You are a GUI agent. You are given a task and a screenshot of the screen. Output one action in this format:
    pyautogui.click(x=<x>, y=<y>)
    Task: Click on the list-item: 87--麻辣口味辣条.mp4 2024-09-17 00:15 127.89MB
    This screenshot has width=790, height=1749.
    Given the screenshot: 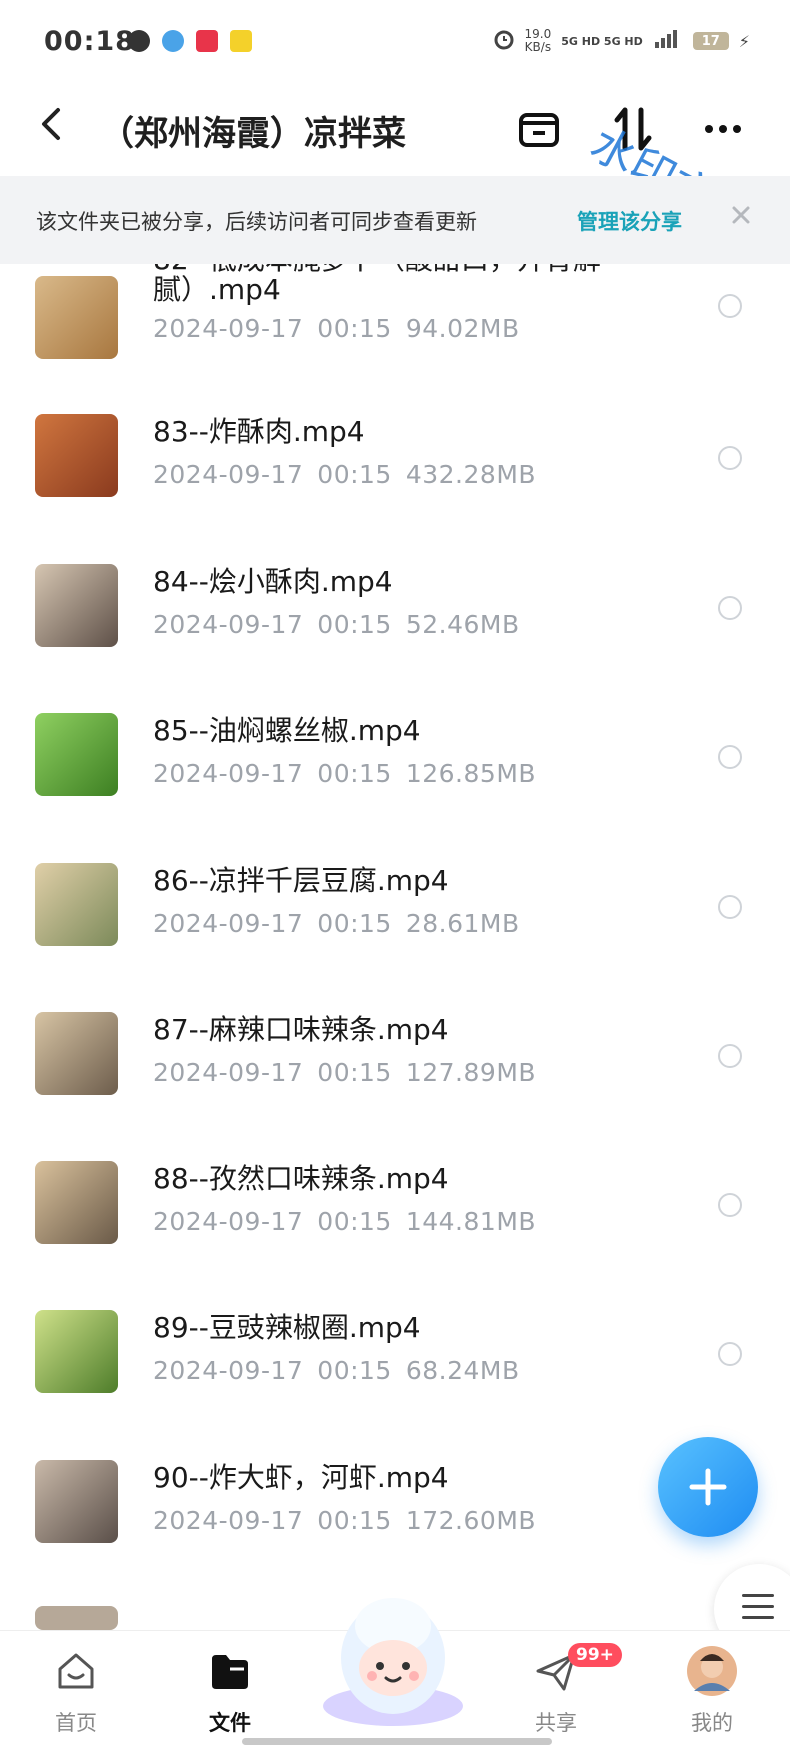 What is the action you would take?
    pyautogui.click(x=395, y=1083)
    